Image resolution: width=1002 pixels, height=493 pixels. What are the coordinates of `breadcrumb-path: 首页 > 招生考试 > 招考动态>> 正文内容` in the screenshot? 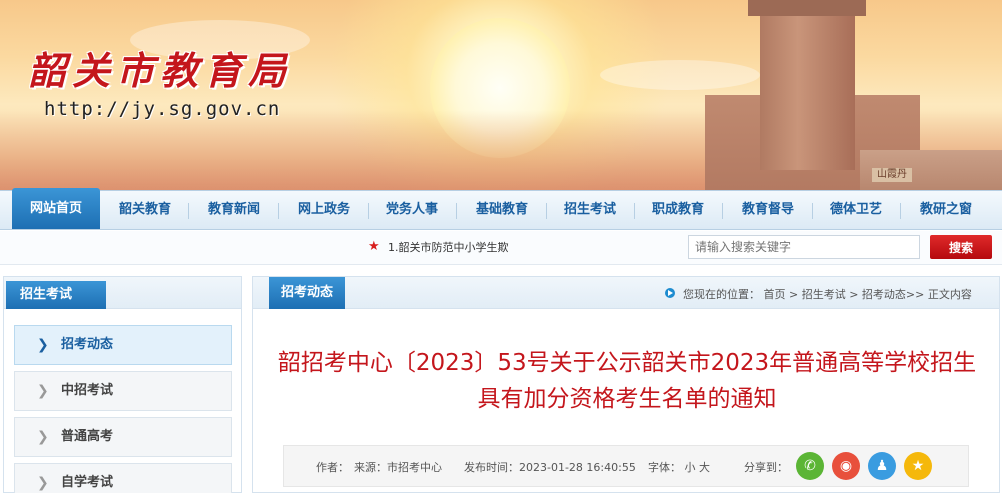 It's located at (868, 294).